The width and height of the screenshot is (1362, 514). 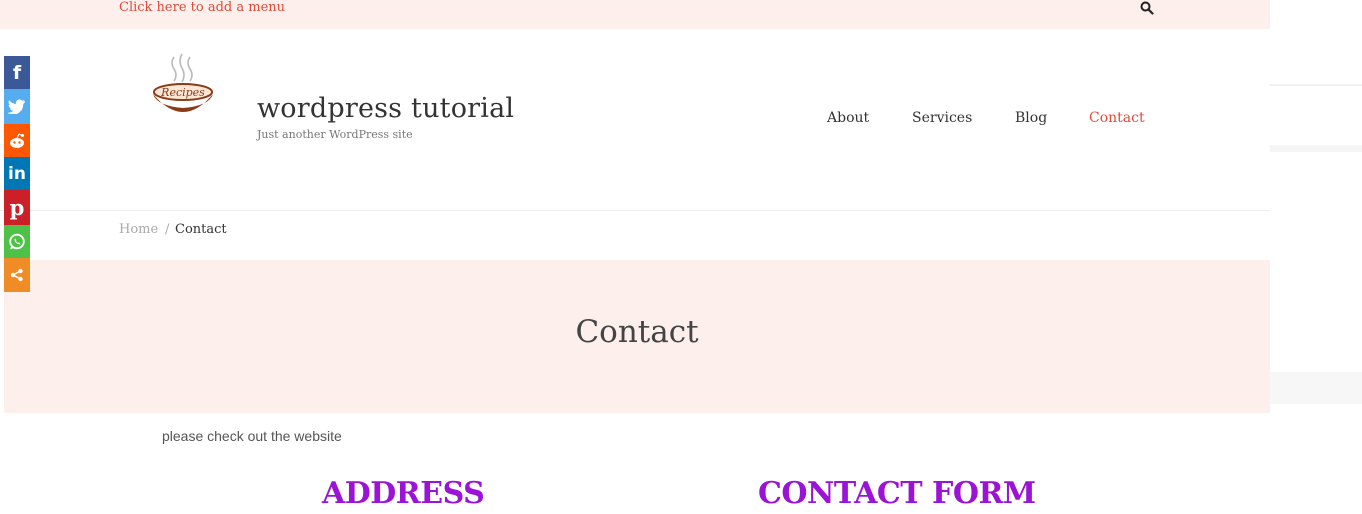 What do you see at coordinates (335, 134) in the screenshot?
I see `site-tagline: Just another WordPress site` at bounding box center [335, 134].